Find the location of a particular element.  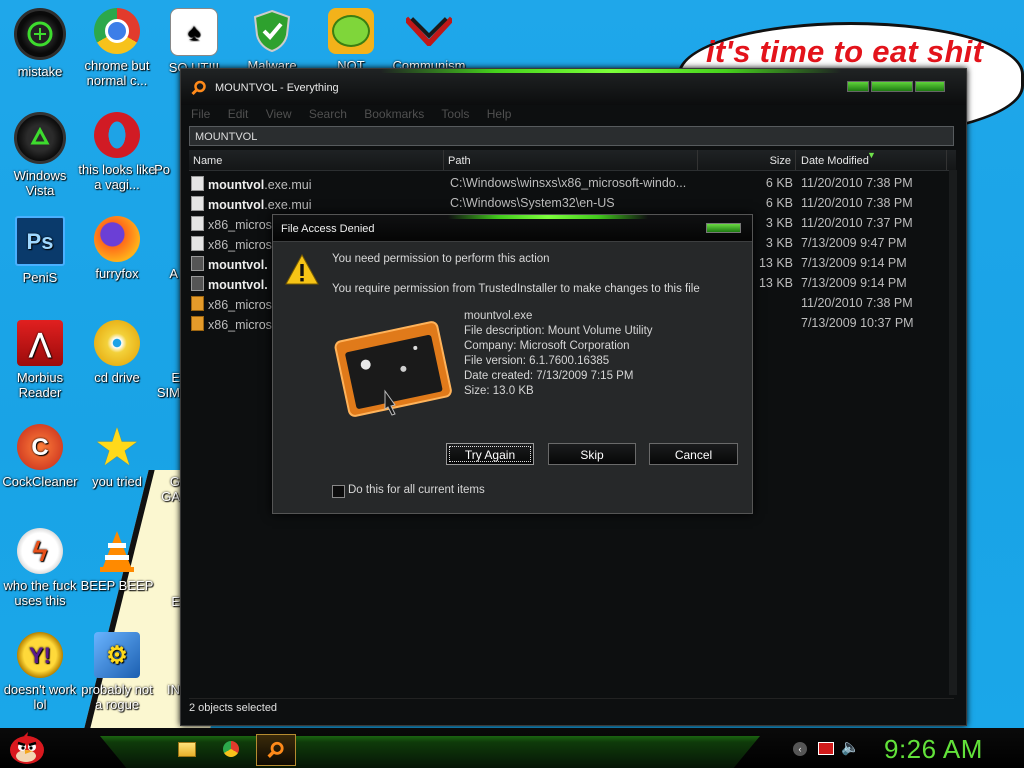

desktop-icon-mistake: mistake is located at coordinates (40, 43).